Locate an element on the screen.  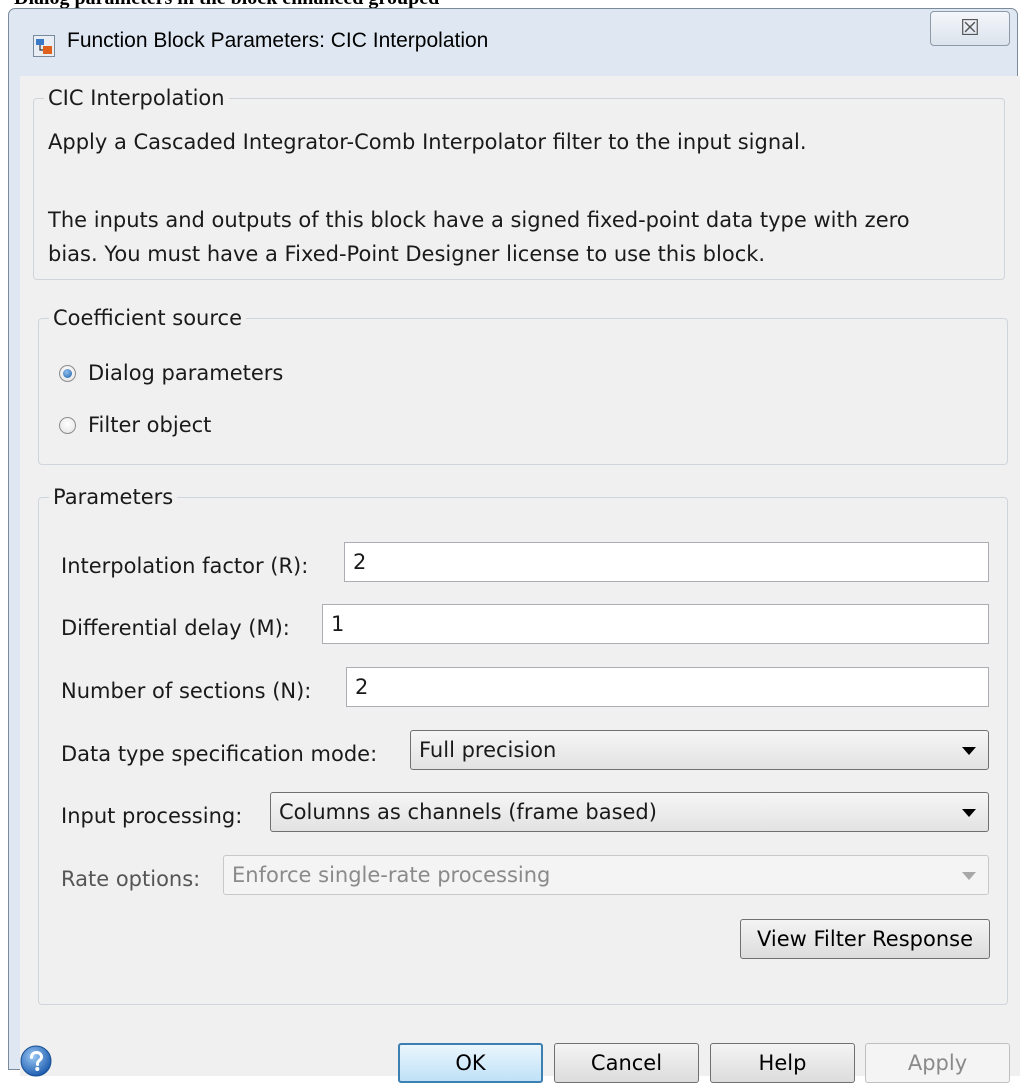
close-button: ☒ is located at coordinates (970, 28).